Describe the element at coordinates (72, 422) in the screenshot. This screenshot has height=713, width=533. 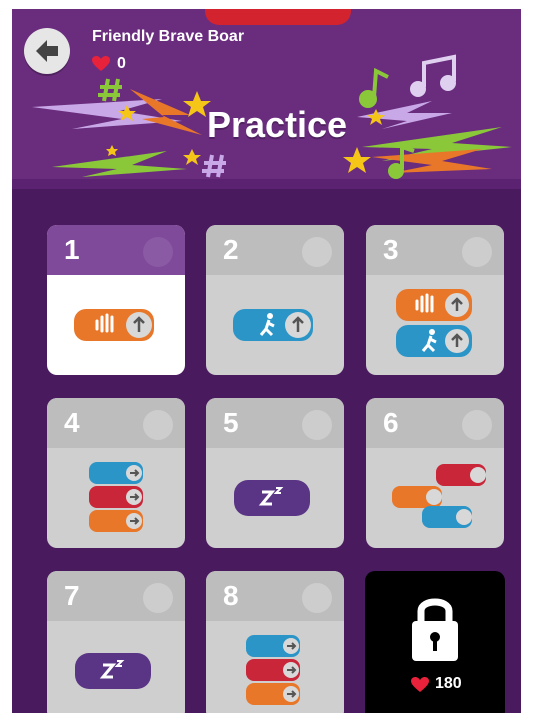
I see `level-number: 4` at that location.